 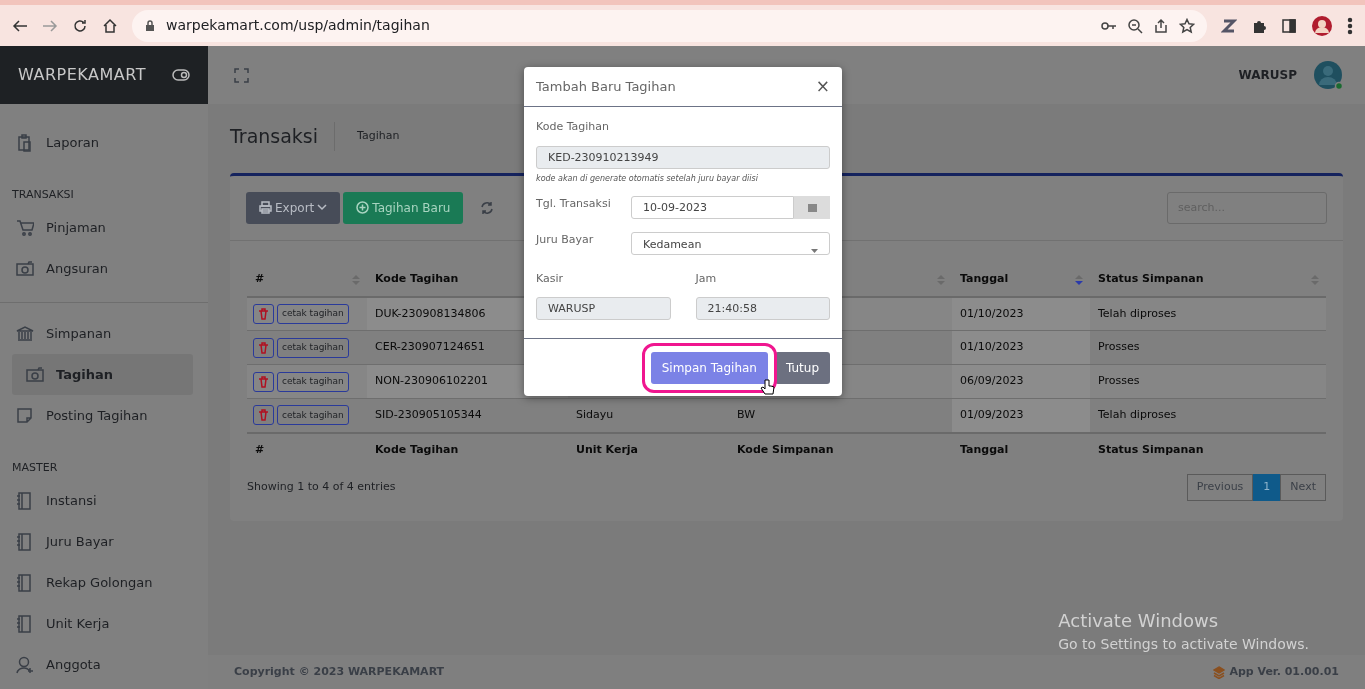 What do you see at coordinates (669, 25) in the screenshot?
I see `address-bar: warpekamart.com/usp/admin/tagihan` at bounding box center [669, 25].